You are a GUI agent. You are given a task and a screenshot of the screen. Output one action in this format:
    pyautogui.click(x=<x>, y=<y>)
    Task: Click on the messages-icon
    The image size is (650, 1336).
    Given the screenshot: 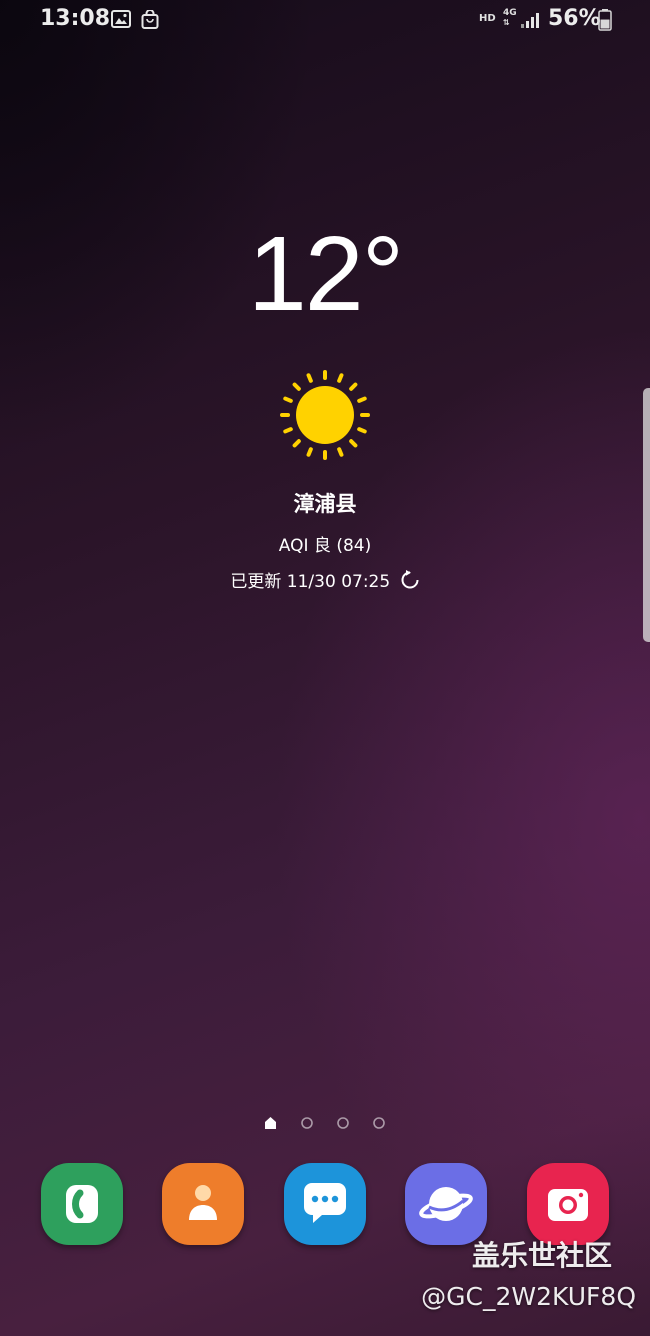 What is the action you would take?
    pyautogui.click(x=325, y=1203)
    